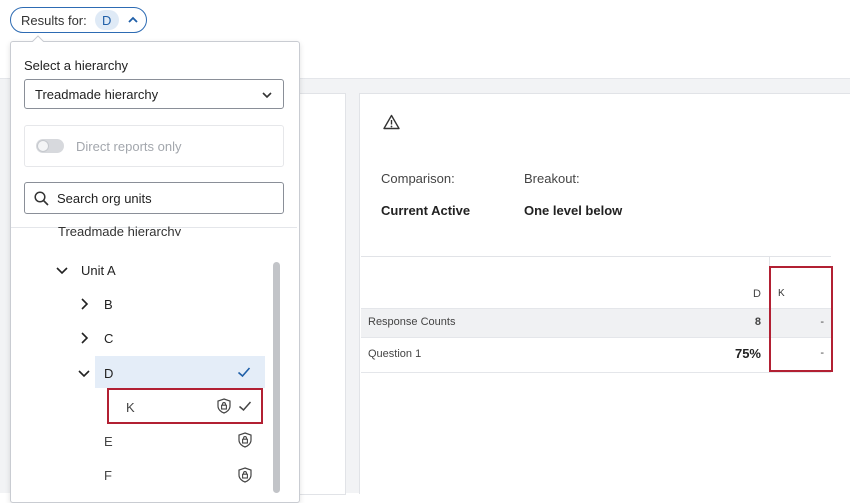 This screenshot has height=503, width=850. What do you see at coordinates (108, 373) in the screenshot?
I see `tree-item-d: D` at bounding box center [108, 373].